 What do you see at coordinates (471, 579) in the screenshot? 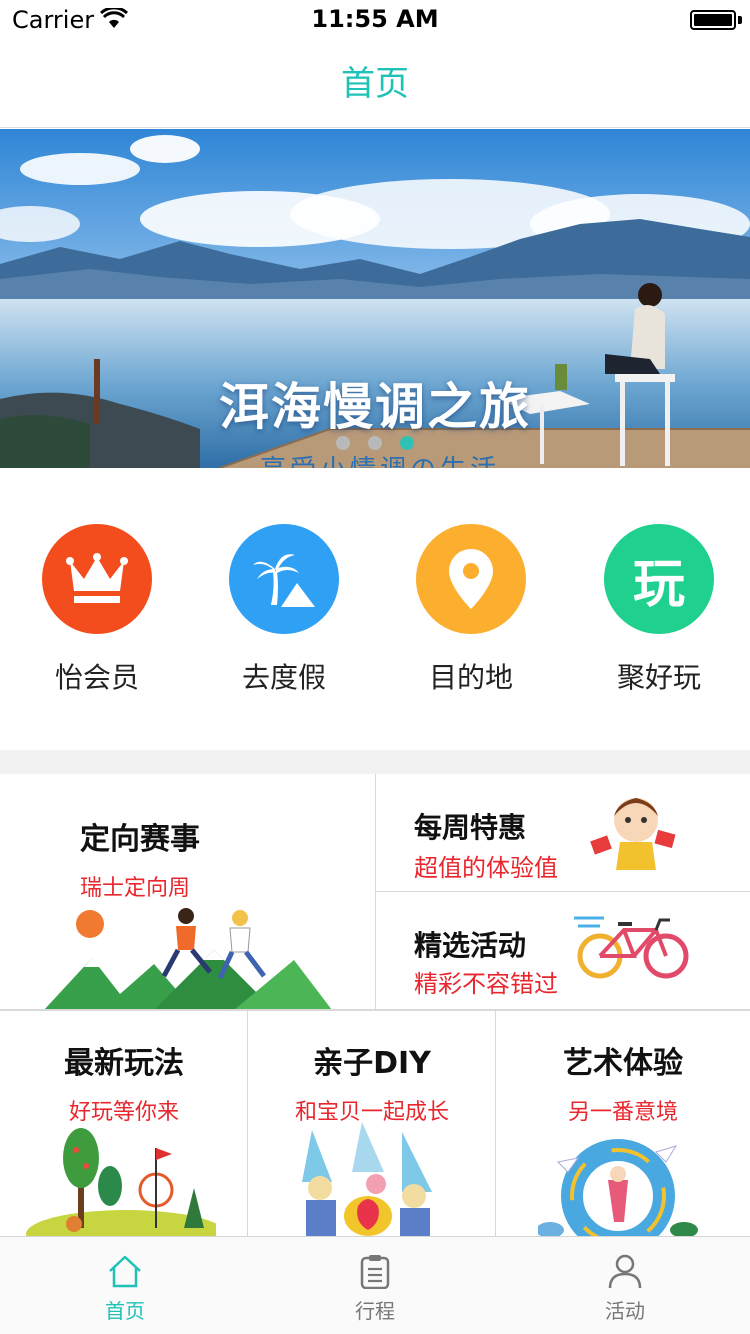
I see `location-pin-icon` at bounding box center [471, 579].